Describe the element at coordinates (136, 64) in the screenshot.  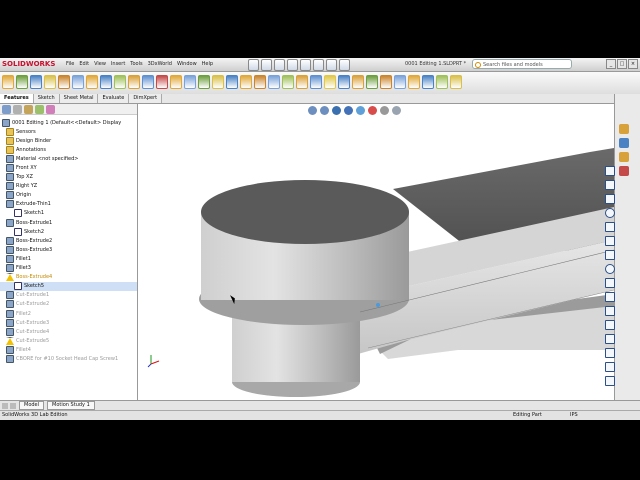
I see `menu-tools: Tools` at that location.